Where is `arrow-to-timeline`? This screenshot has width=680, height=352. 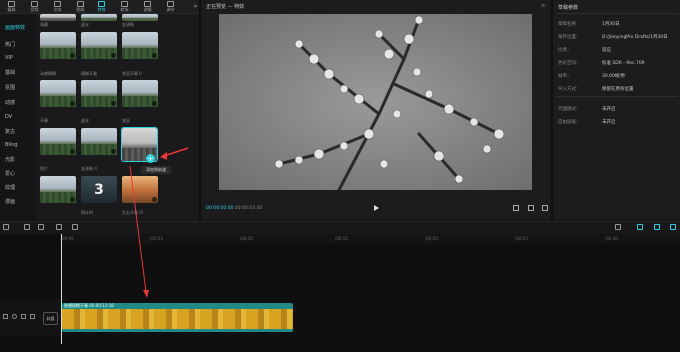
arrow-to-timeline is located at coordinates (138, 229).